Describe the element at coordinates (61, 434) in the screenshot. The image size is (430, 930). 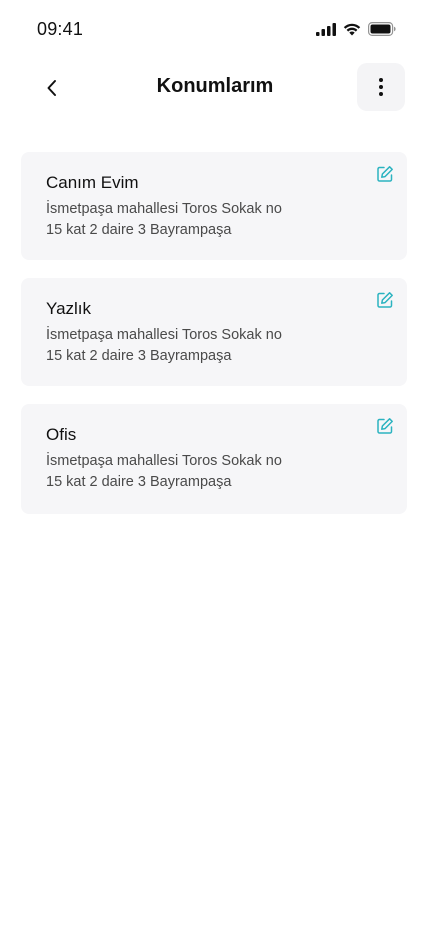
I see `address-name: Ofis` at that location.